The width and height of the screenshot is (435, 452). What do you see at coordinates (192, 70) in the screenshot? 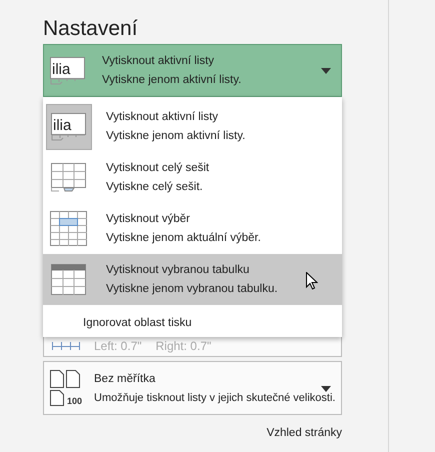
I see `print-what-dropdown: ilia Vytisknout aktivní listy Vytiskne jenom aktivní listy.` at bounding box center [192, 70].